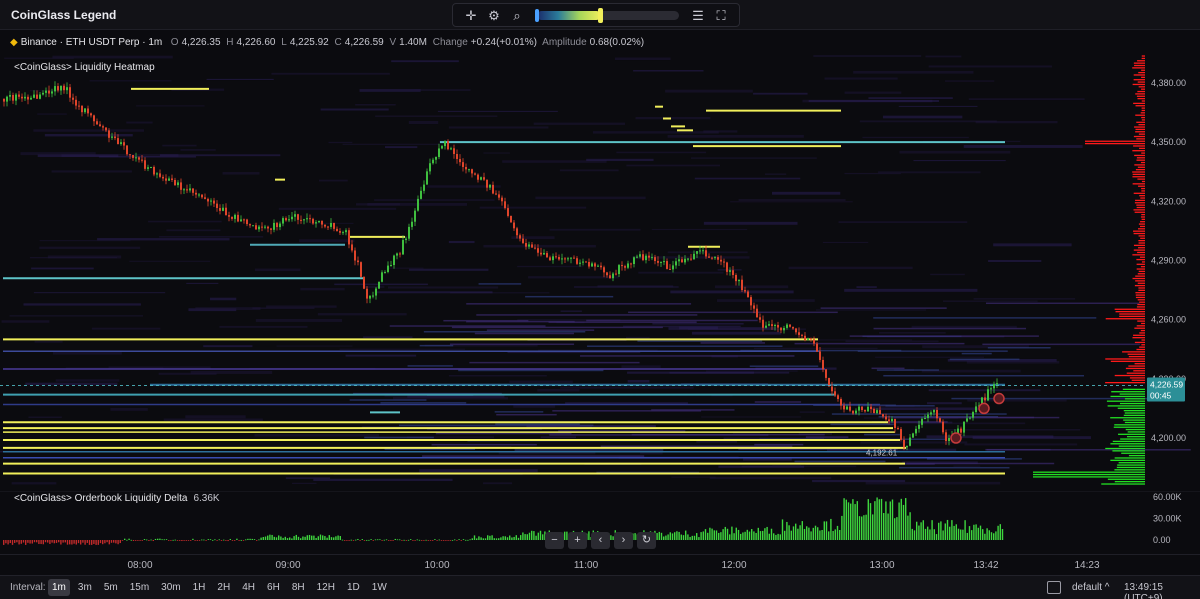 This screenshot has height=599, width=1200. I want to click on zoom-in-button: +, so click(577, 540).